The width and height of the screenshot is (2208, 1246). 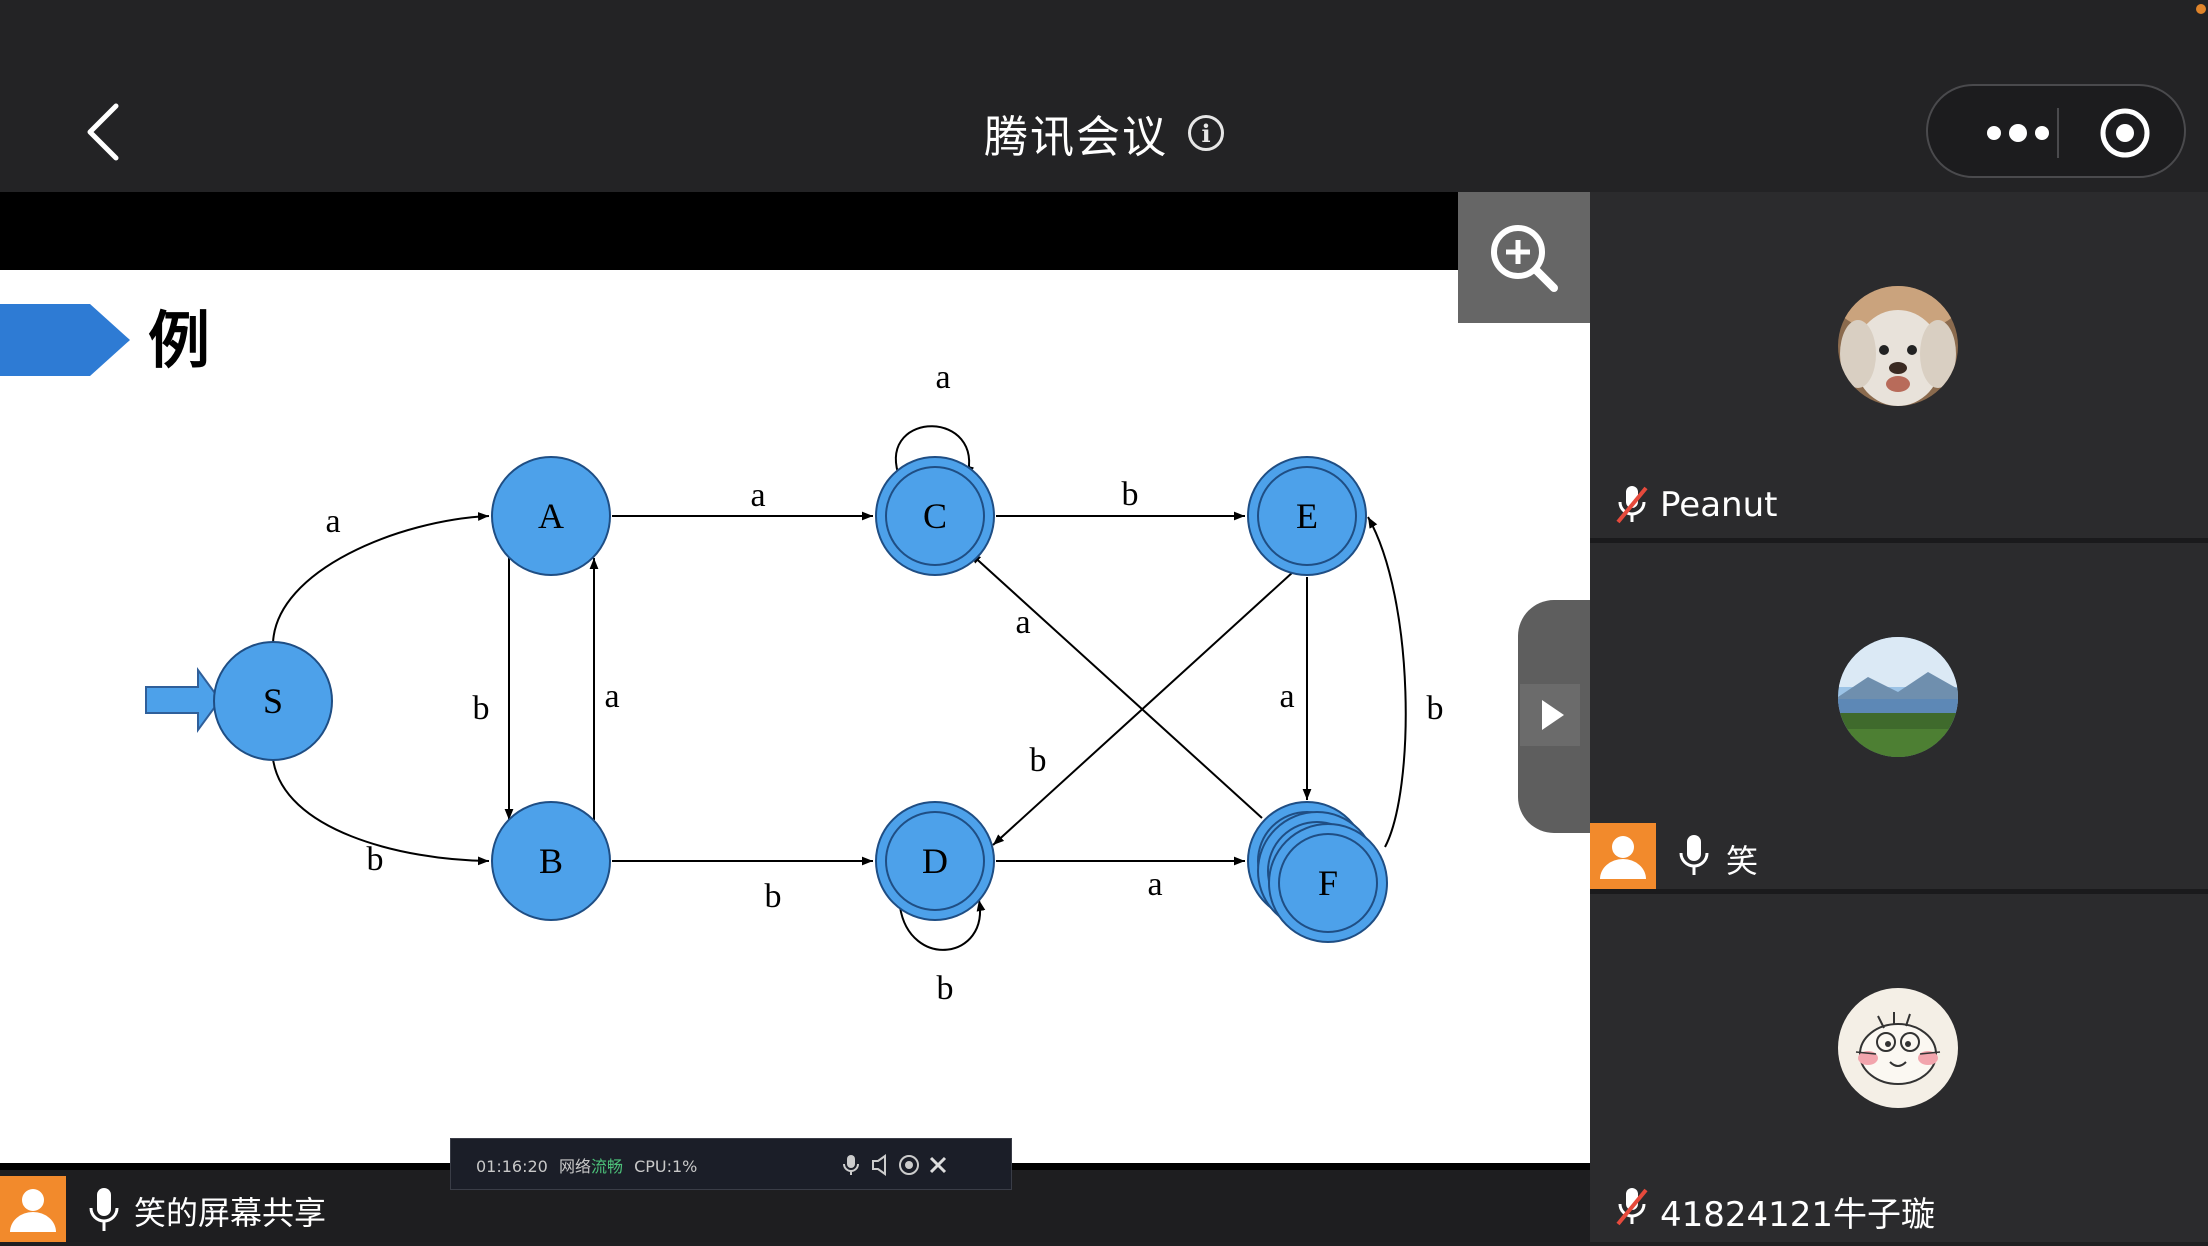 I want to click on transition-label-S-A: a, so click(x=332, y=521).